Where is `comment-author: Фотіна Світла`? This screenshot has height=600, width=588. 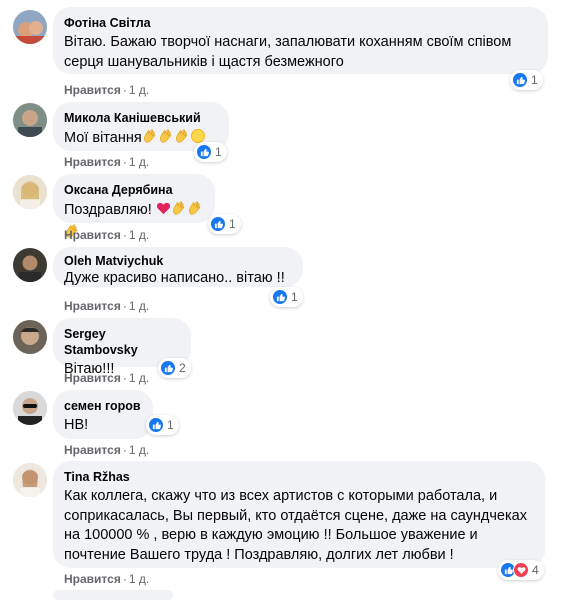 comment-author: Фотіна Світла is located at coordinates (300, 23).